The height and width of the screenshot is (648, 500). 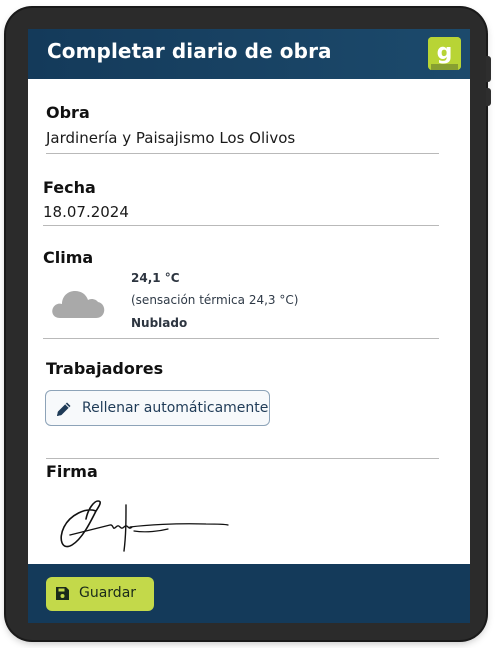 What do you see at coordinates (78, 301) in the screenshot?
I see `cloud-icon` at bounding box center [78, 301].